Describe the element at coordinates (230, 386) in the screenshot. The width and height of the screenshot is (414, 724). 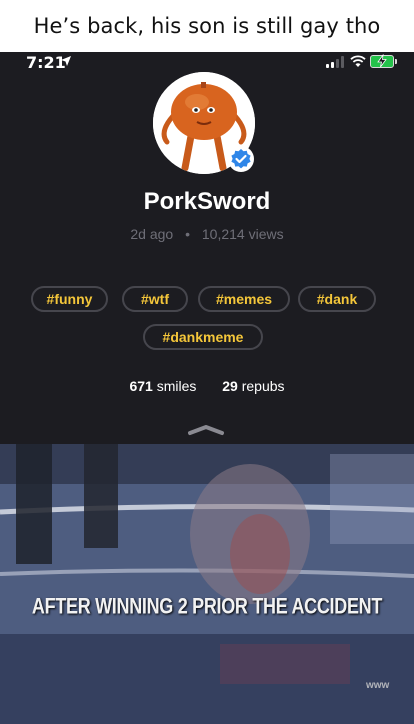
I see `repubs-count: 29` at that location.